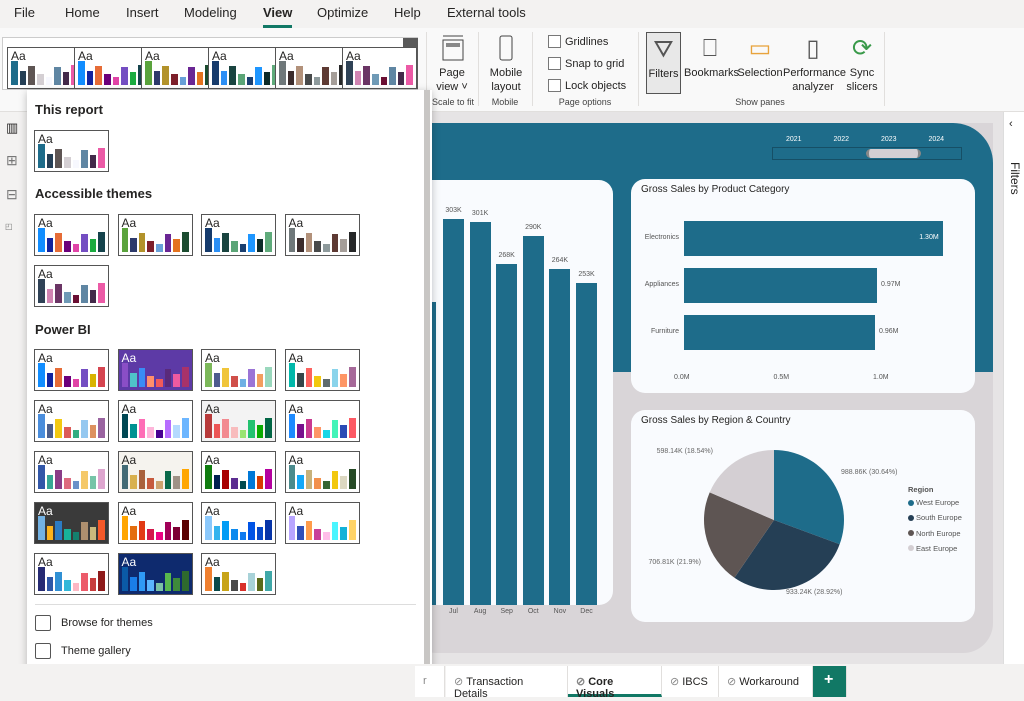 The height and width of the screenshot is (701, 1024). Describe the element at coordinates (936, 139) in the screenshot. I see `slicer-year-label: 2024` at that location.